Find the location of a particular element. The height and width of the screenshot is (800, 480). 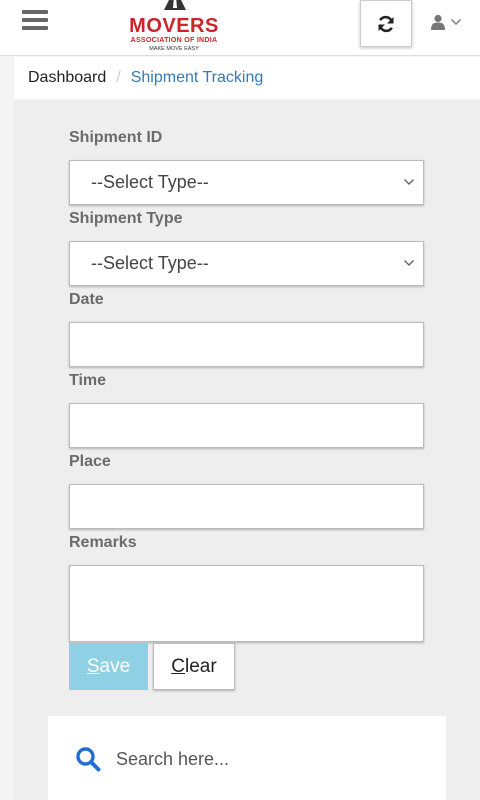

time-input is located at coordinates (246, 425).